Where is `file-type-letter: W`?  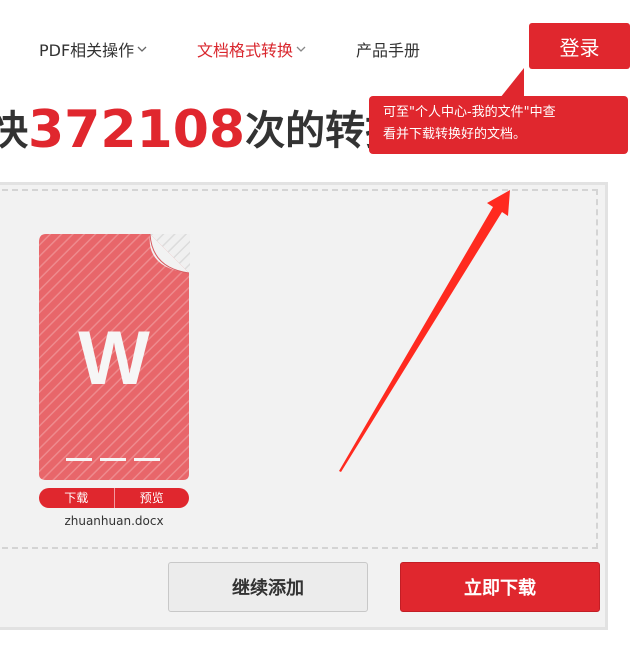 file-type-letter: W is located at coordinates (114, 358).